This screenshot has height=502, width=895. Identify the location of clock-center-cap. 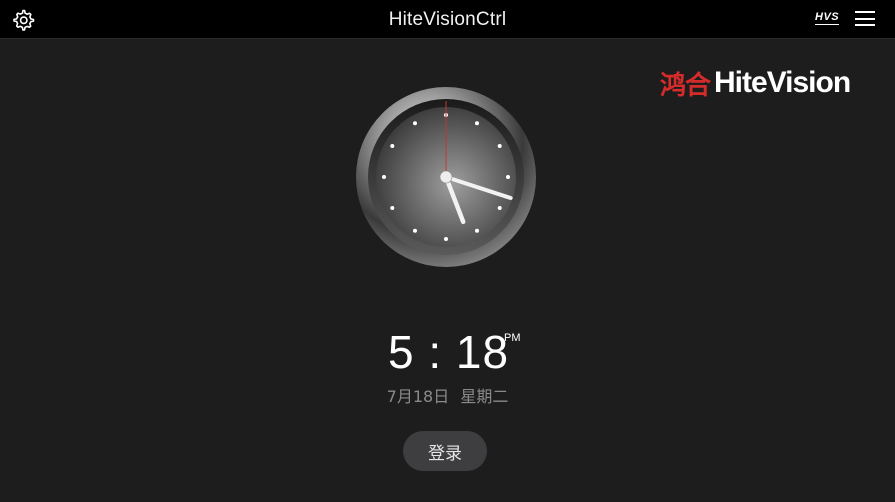
(446, 177).